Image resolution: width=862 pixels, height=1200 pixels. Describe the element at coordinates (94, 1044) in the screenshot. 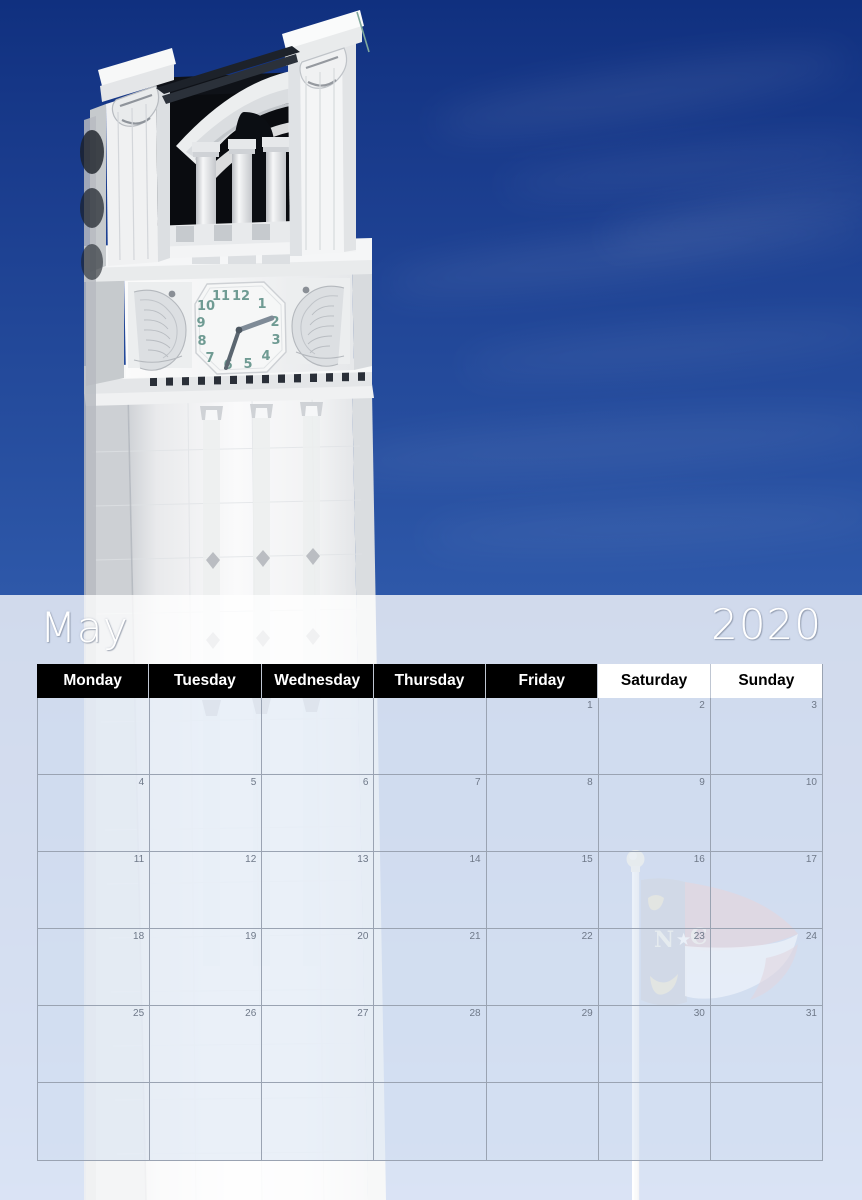

I see `calendar-day-cell: 25` at that location.